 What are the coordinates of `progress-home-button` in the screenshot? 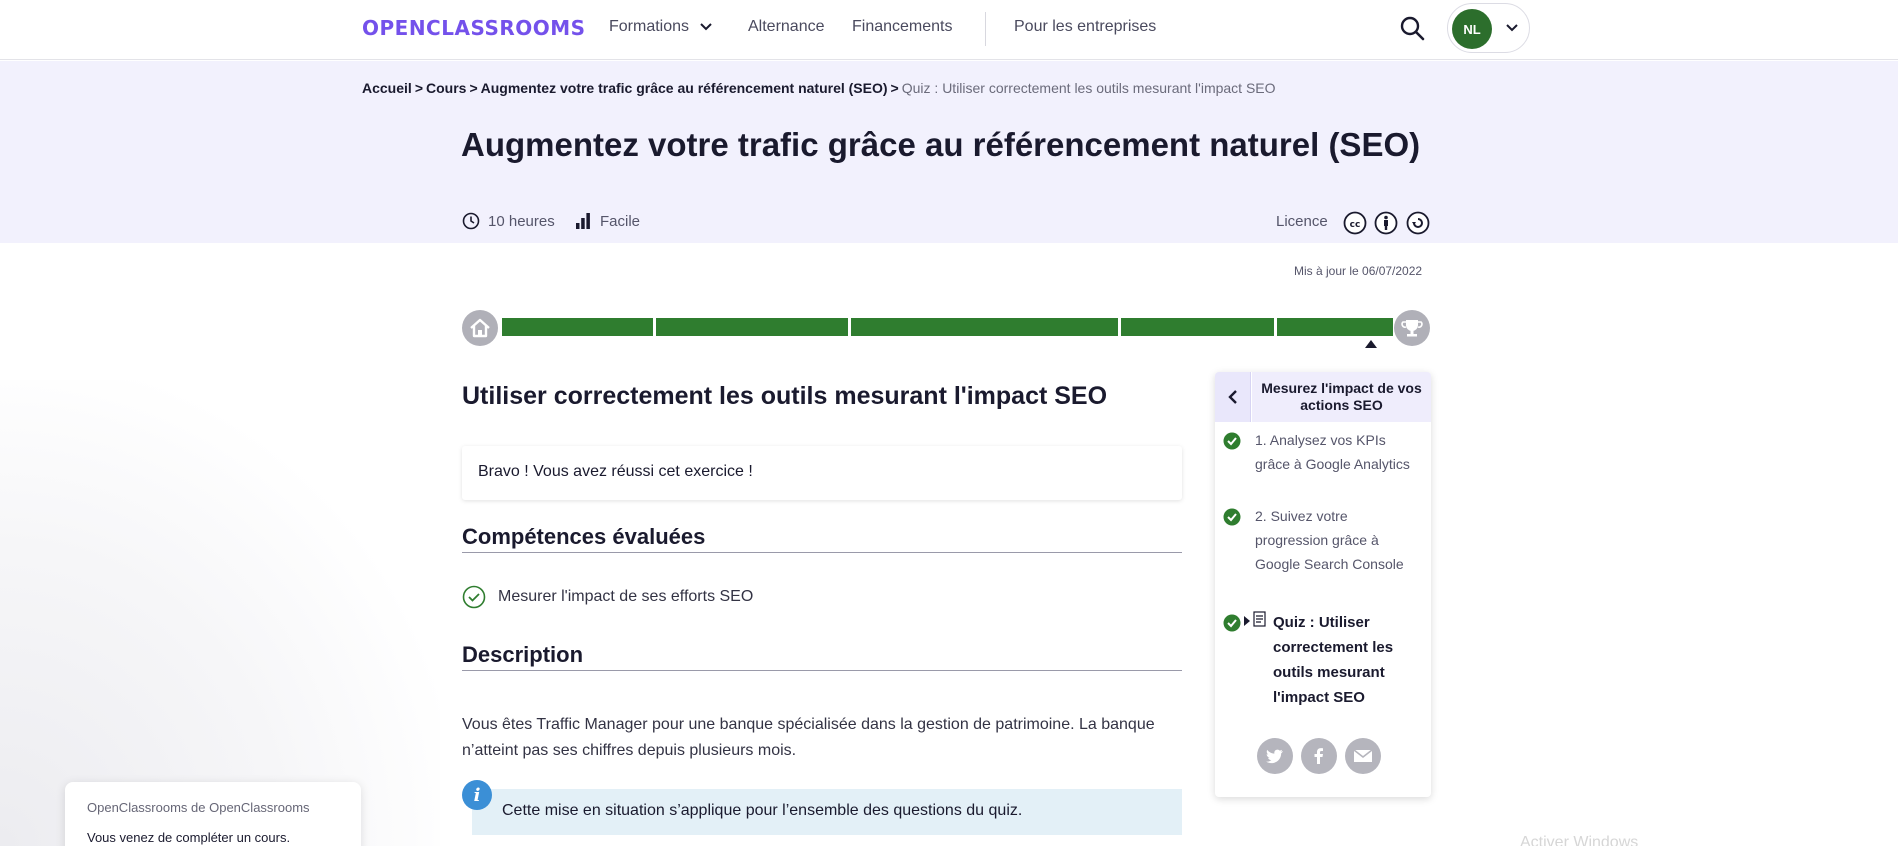 It's located at (480, 328).